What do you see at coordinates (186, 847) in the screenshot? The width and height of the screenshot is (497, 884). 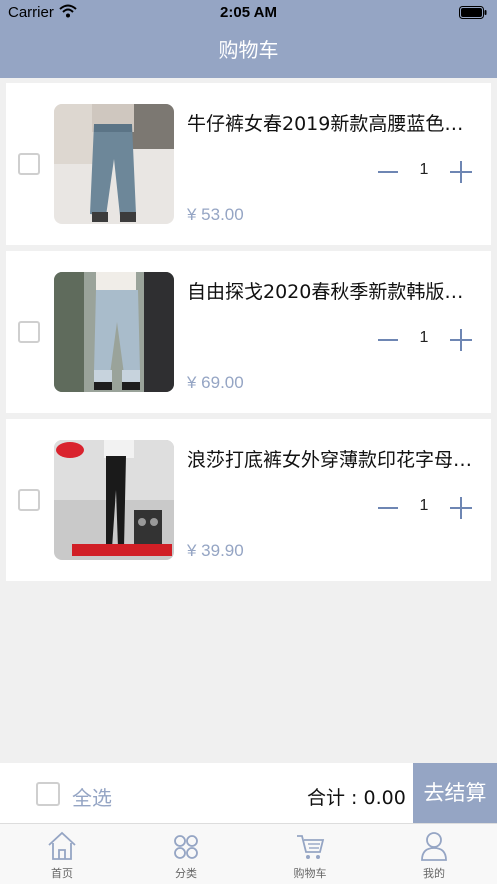 I see `category-icon` at bounding box center [186, 847].